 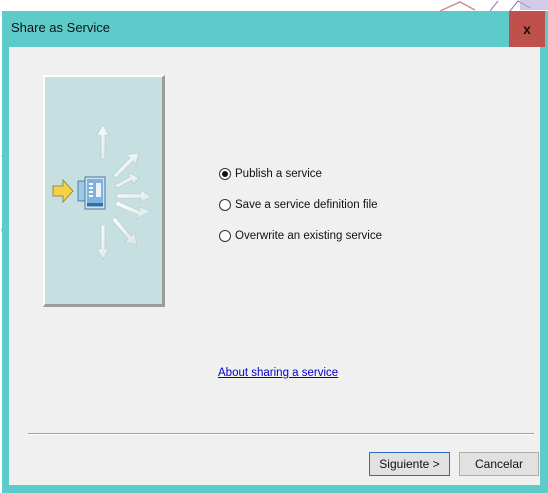 I want to click on next-button: Siguiente >, so click(x=409, y=464).